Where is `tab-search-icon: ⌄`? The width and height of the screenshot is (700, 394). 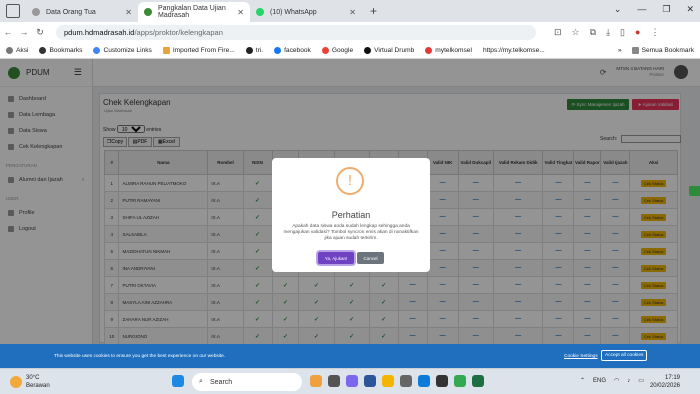 tab-search-icon: ⌄ is located at coordinates (618, 9).